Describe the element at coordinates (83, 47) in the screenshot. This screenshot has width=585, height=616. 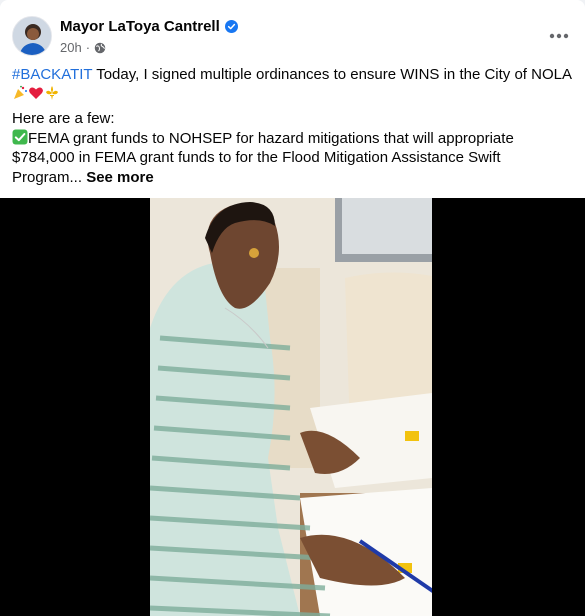
I see `post-meta: 20h ·` at that location.